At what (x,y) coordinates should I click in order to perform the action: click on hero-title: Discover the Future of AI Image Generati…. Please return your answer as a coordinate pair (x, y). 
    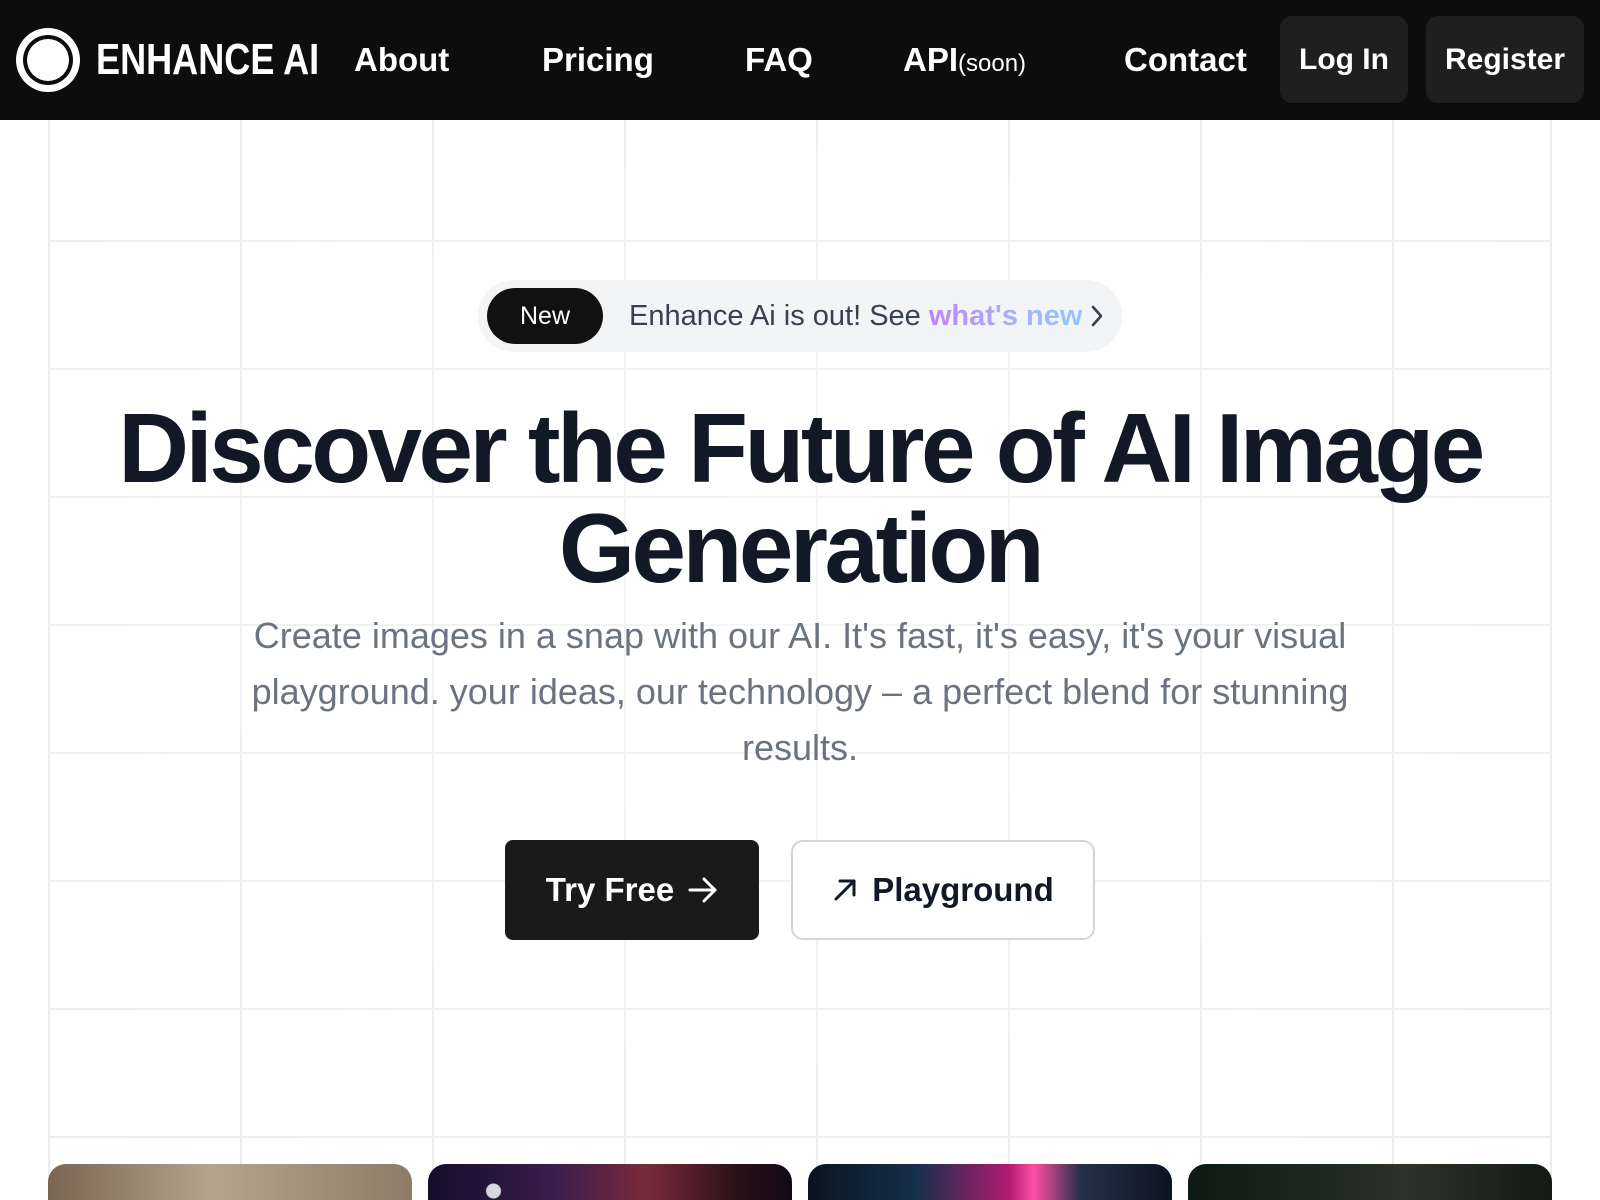
    Looking at the image, I should click on (801, 498).